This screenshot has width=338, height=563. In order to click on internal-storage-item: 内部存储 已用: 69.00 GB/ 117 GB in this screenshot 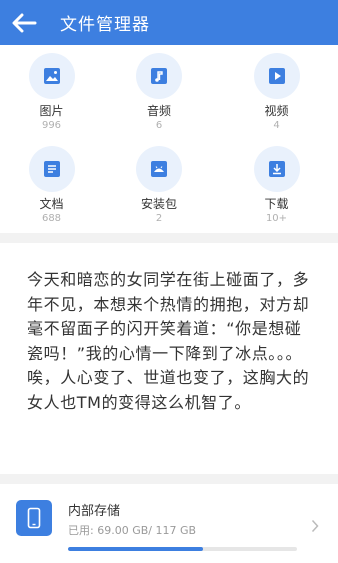, I will do `click(169, 525)`.